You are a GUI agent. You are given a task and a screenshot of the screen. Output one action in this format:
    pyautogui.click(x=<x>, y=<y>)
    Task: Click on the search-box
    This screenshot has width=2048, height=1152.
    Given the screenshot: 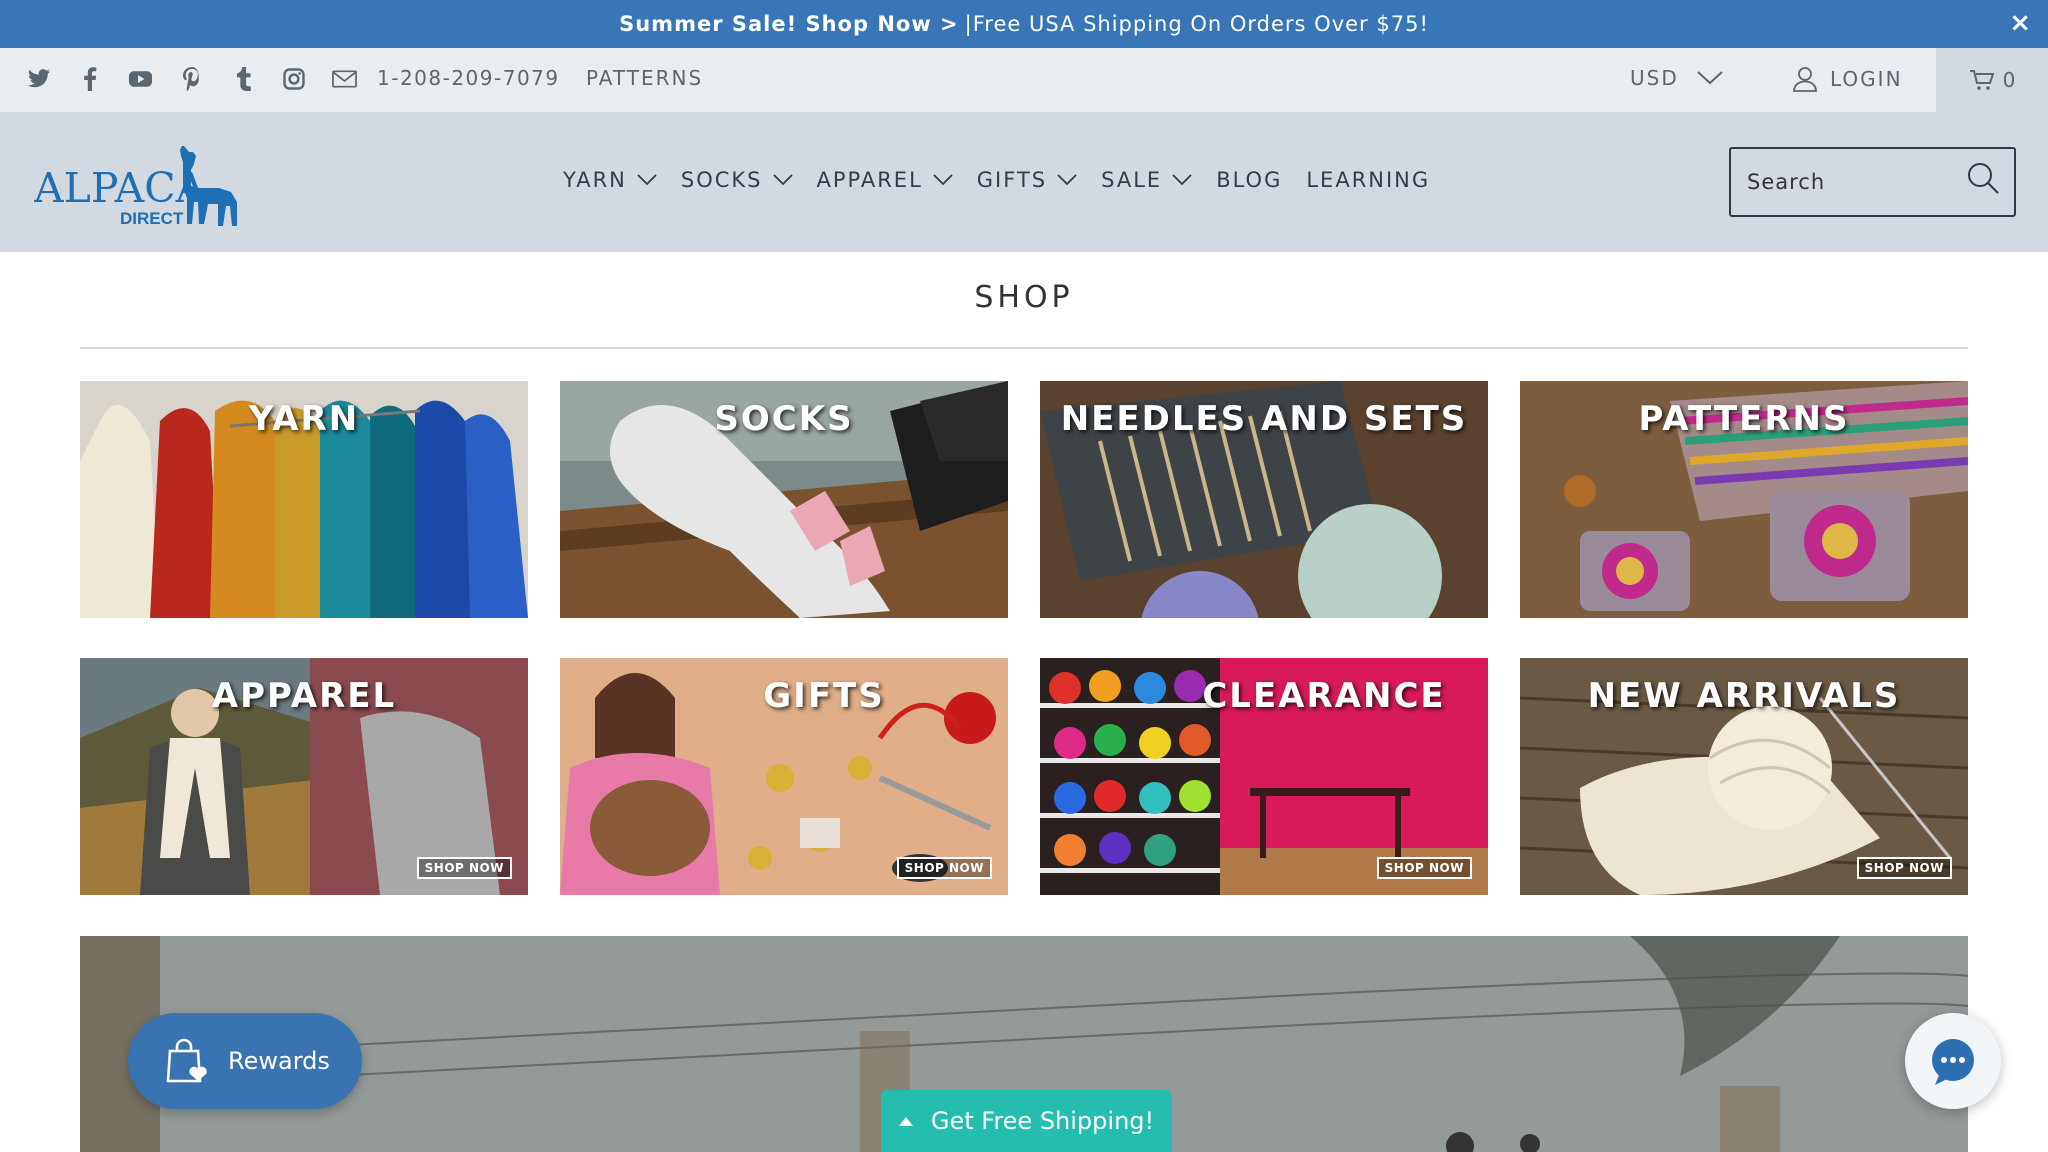 What is the action you would take?
    pyautogui.click(x=1872, y=182)
    